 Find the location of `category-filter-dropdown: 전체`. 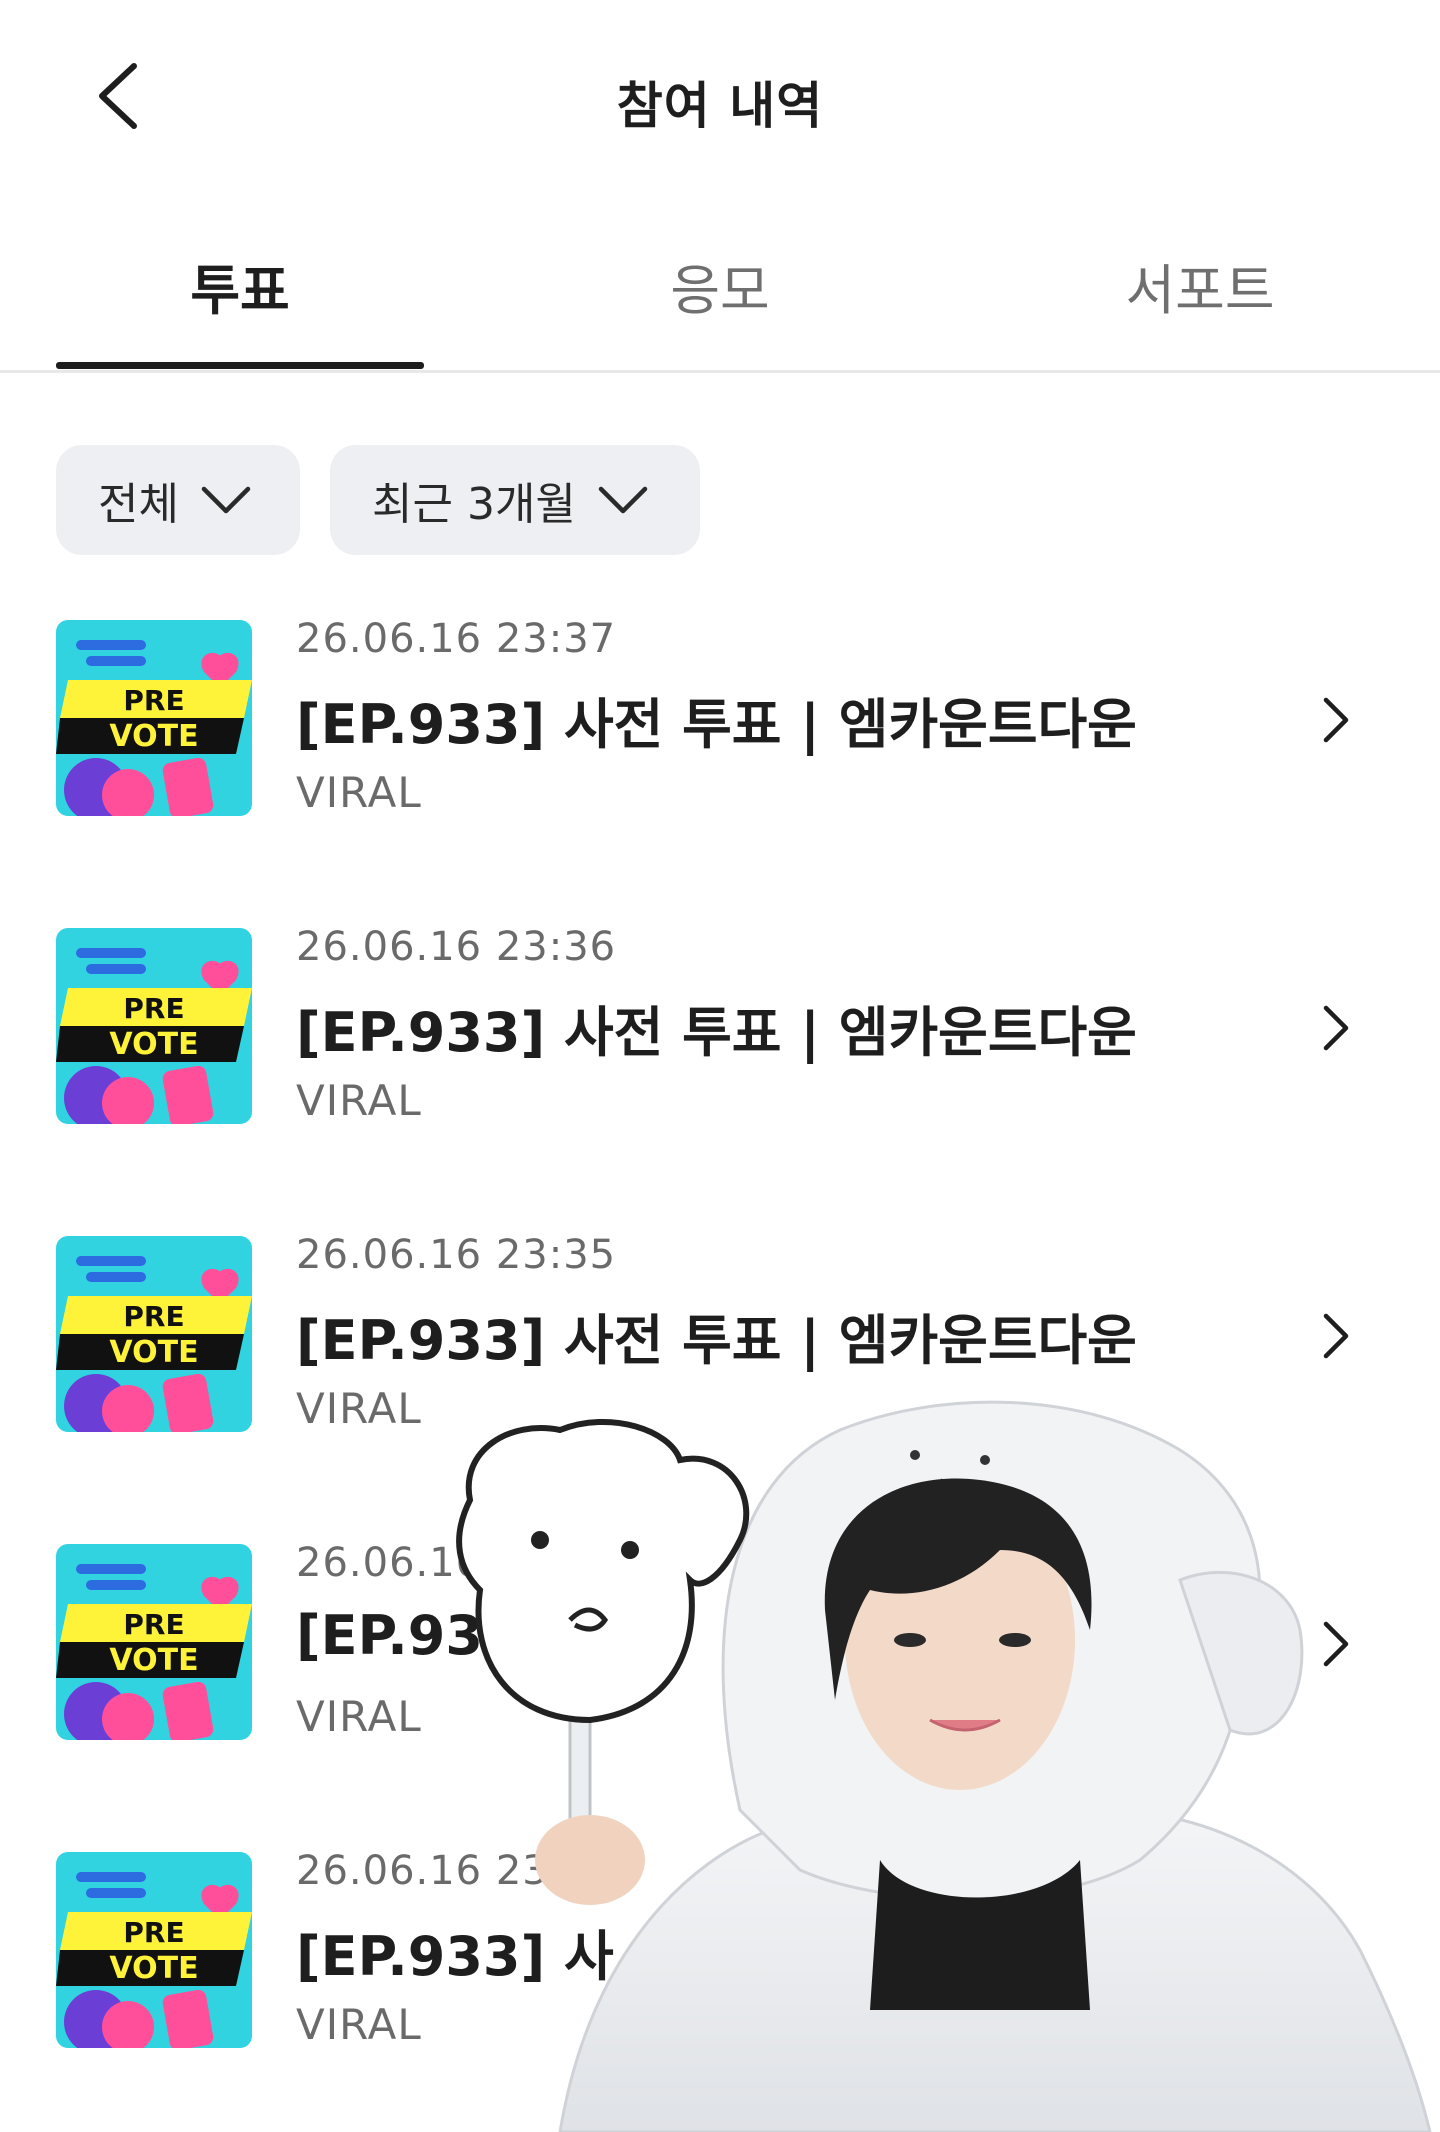

category-filter-dropdown: 전체 is located at coordinates (178, 500).